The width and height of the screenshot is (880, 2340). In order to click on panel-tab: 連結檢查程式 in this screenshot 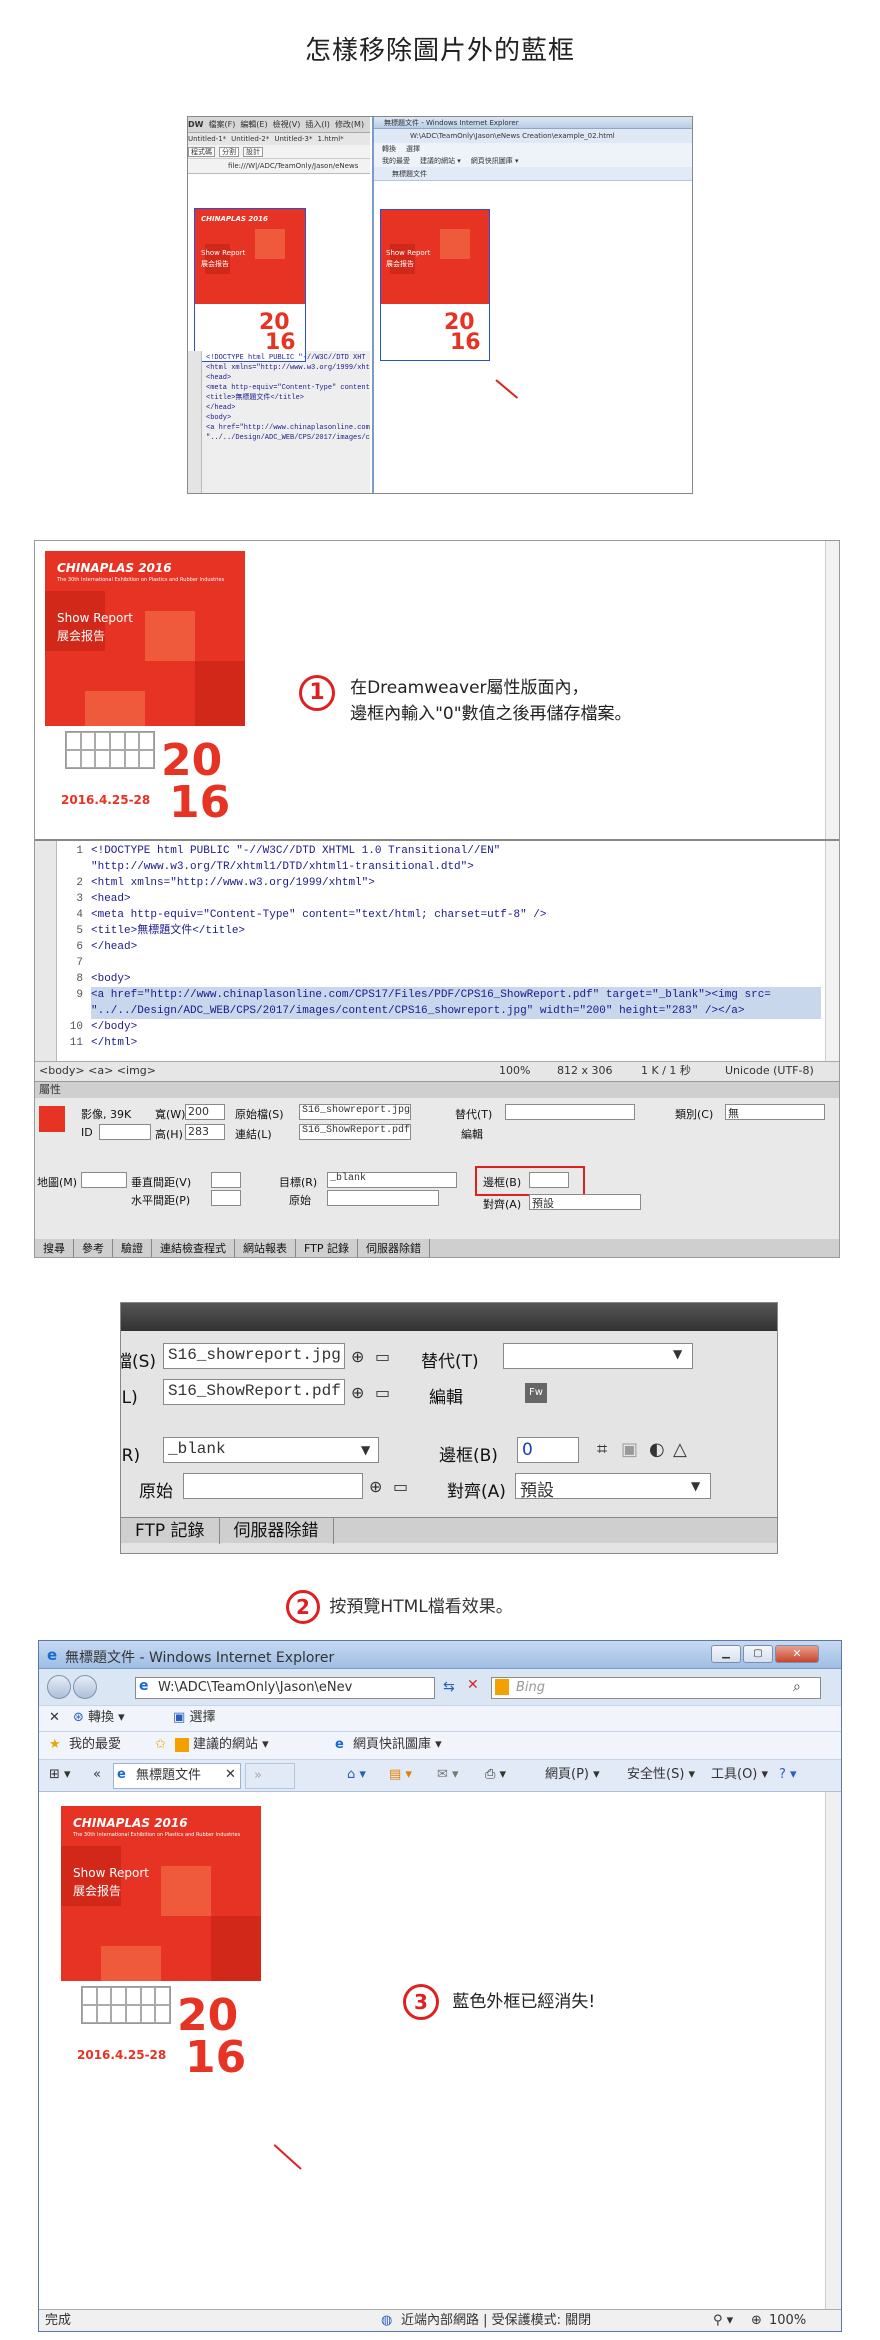, I will do `click(193, 1248)`.